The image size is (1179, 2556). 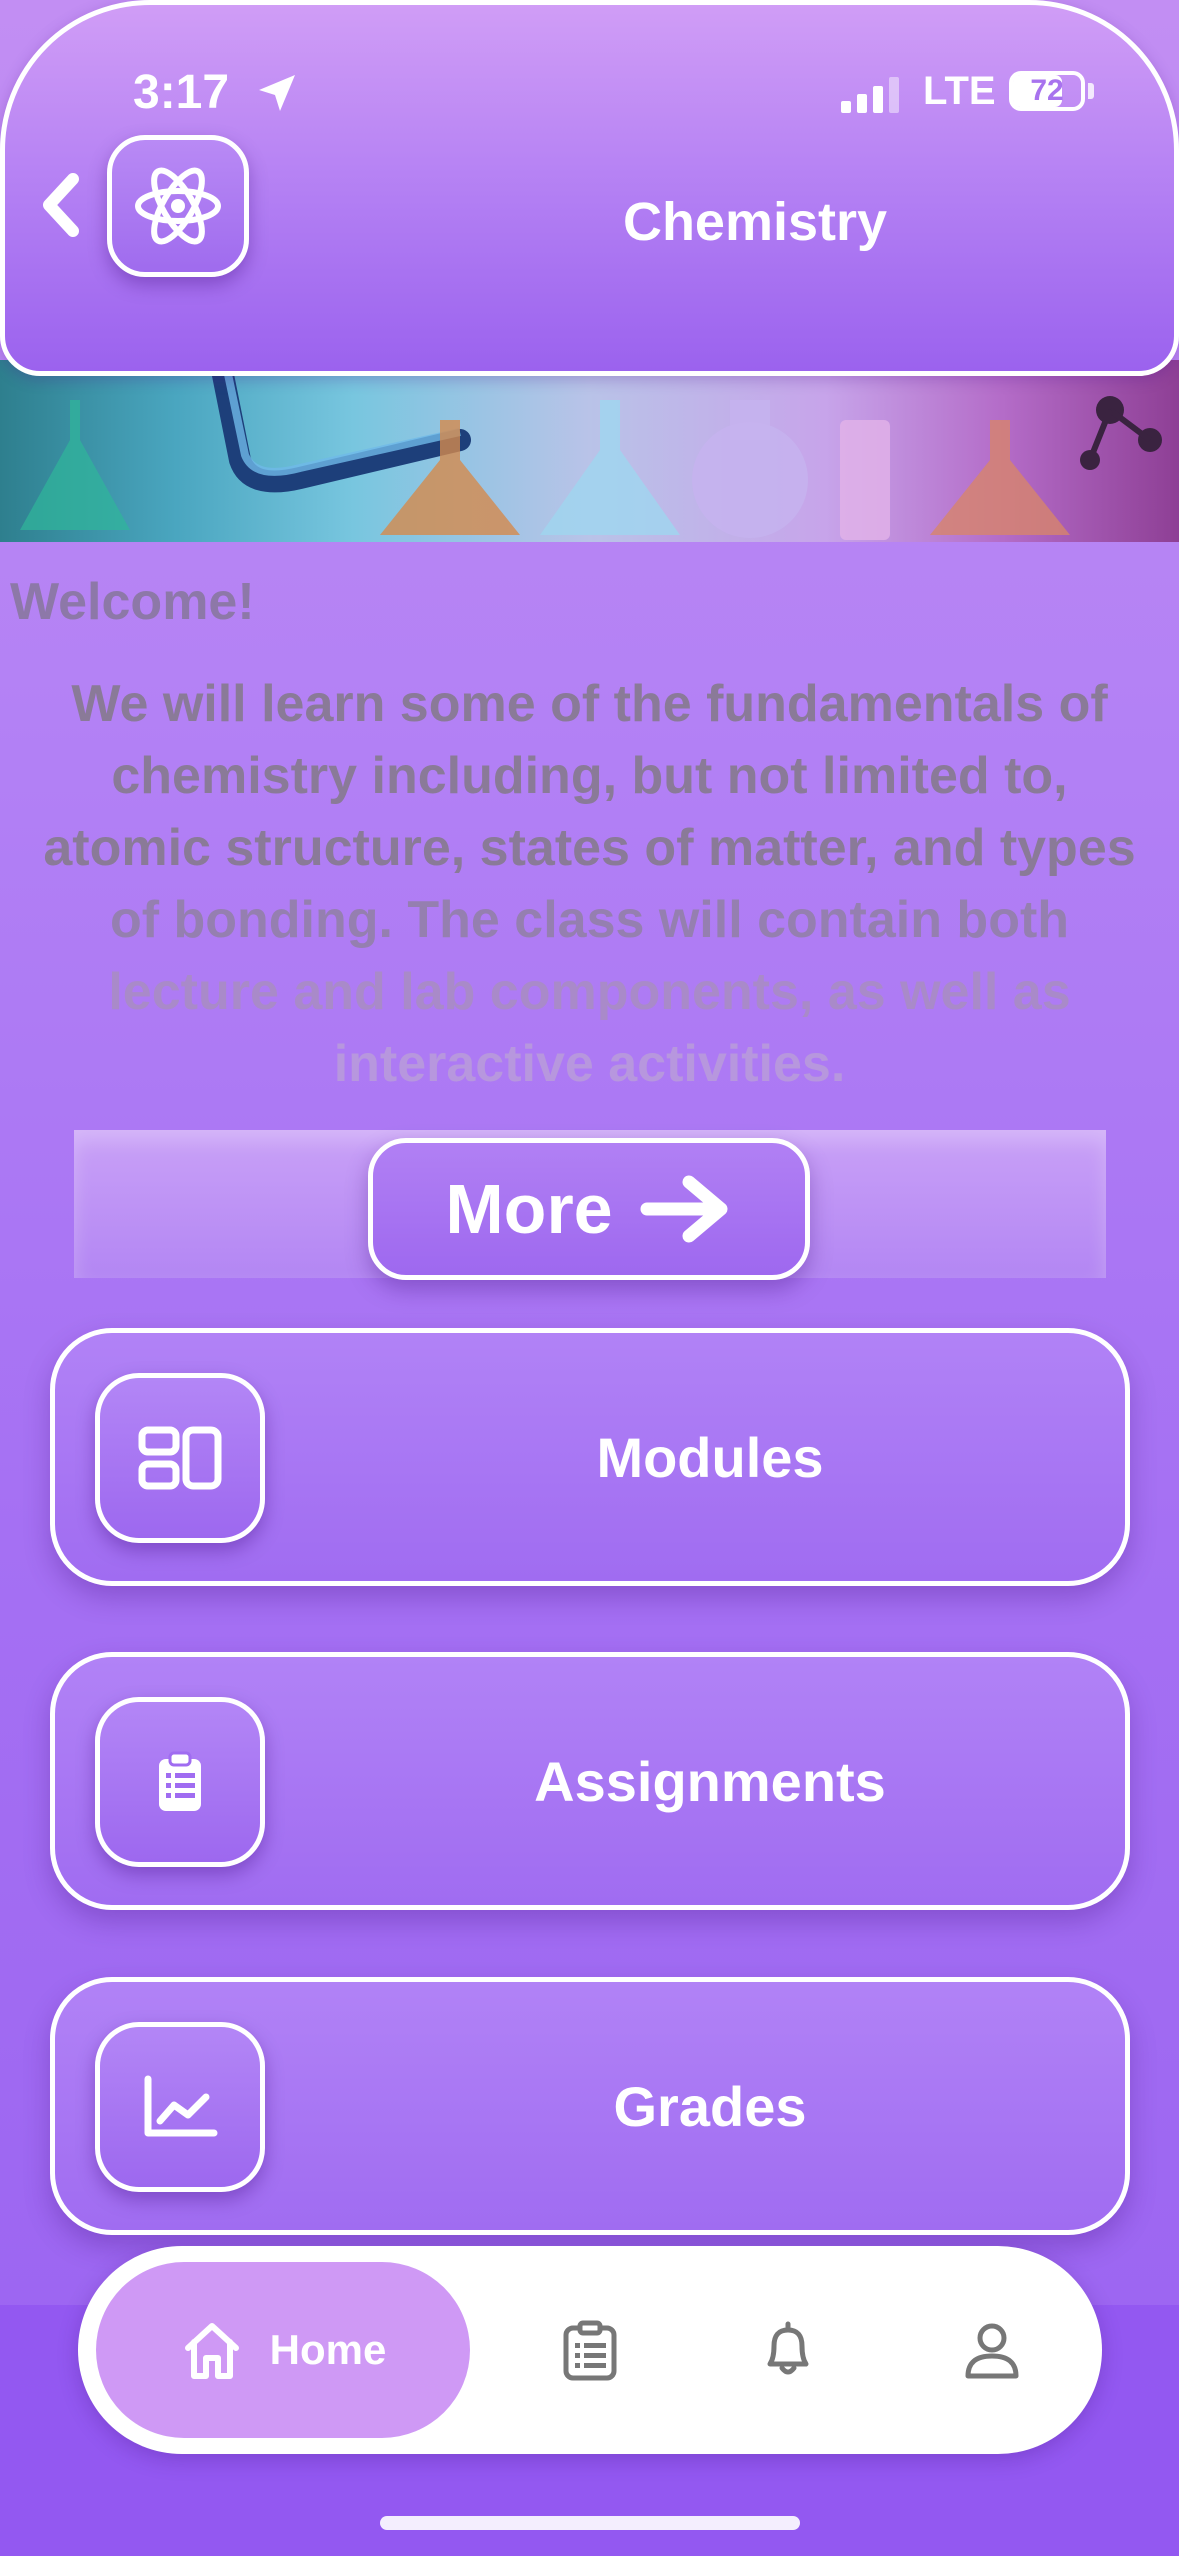 I want to click on clipboard-list-icon, so click(x=590, y=2350).